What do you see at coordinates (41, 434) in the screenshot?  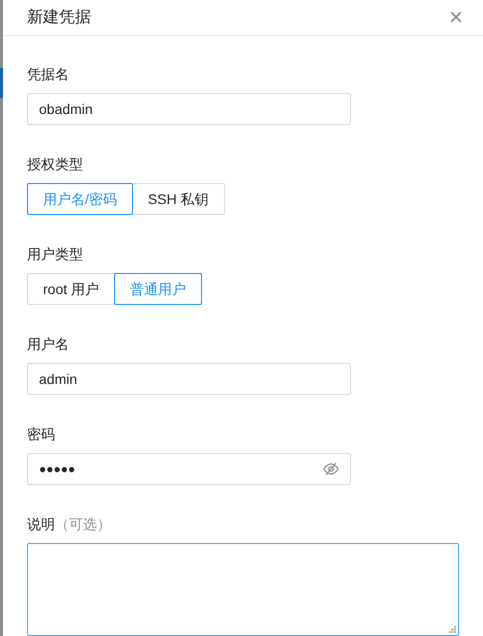 I see `field-label: 密码` at bounding box center [41, 434].